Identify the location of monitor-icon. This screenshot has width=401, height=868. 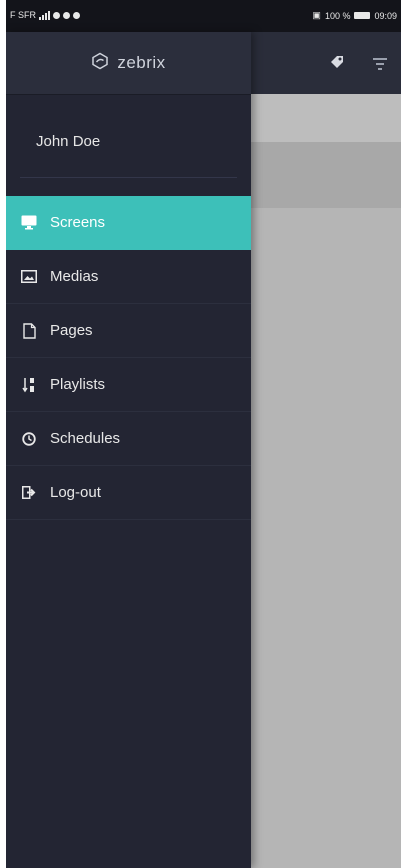
(29, 223).